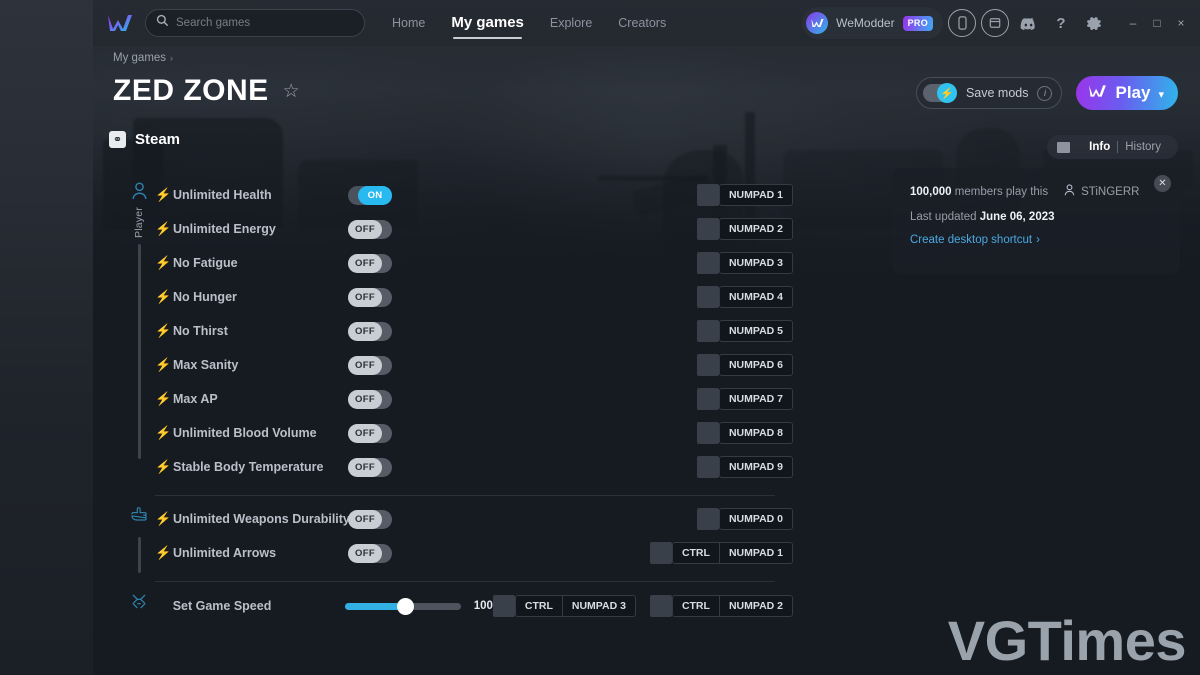 This screenshot has height=675, width=1200. I want to click on cheat-name: Stable Body Temperature, so click(248, 467).